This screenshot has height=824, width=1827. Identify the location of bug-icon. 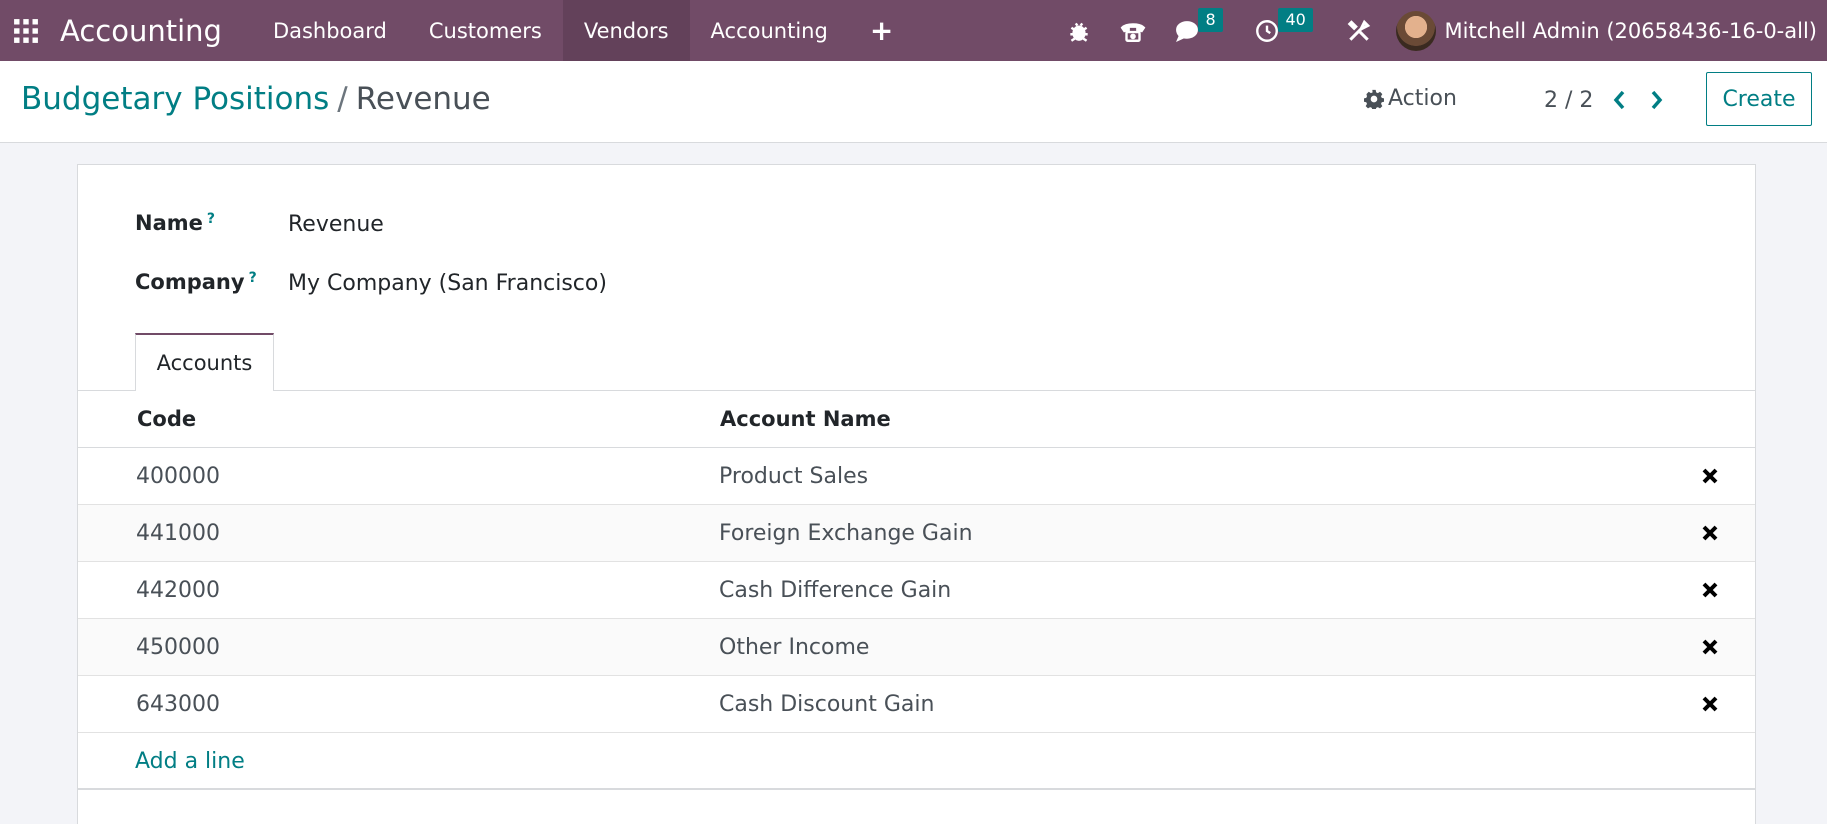
(1079, 30).